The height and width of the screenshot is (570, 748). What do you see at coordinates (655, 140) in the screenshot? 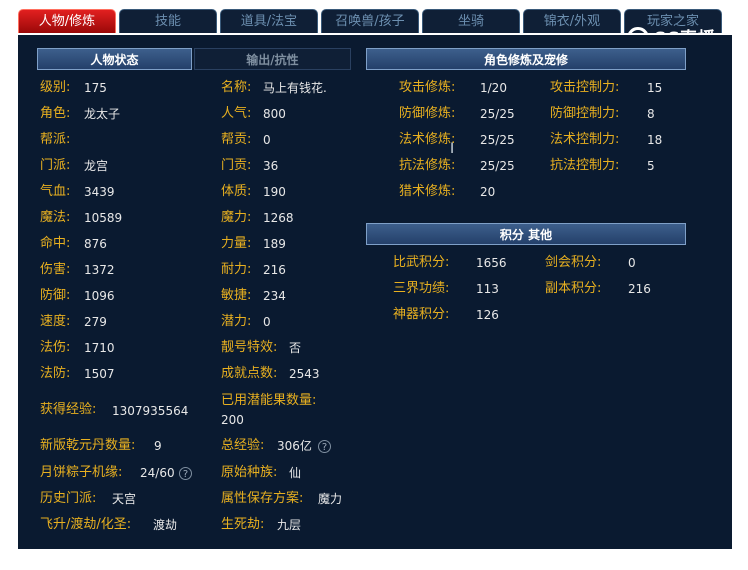
I see `control-magic: 18` at bounding box center [655, 140].